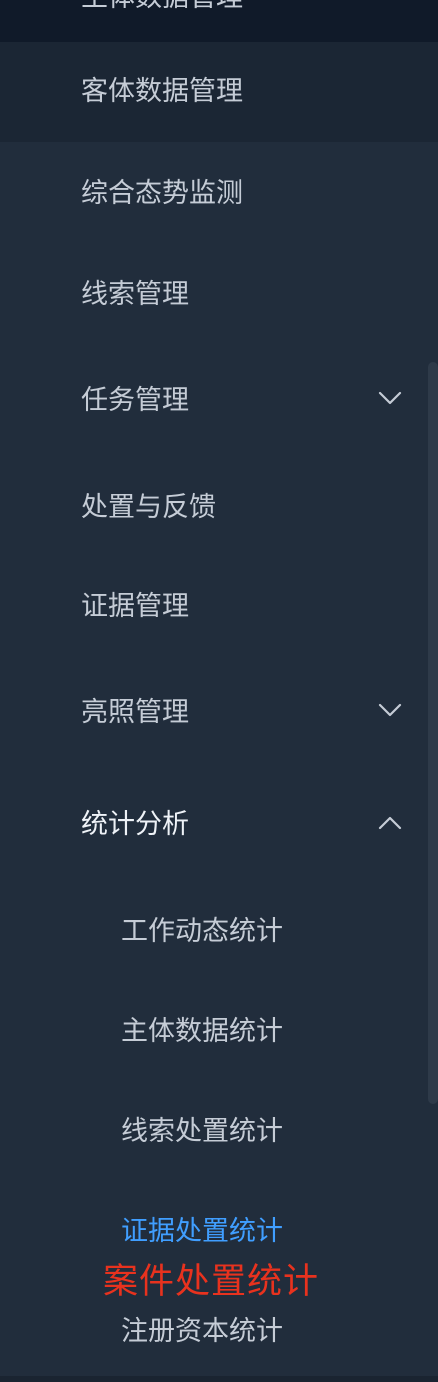  What do you see at coordinates (202, 1131) in the screenshot?
I see `submenu-item-label: 线索处置统计` at bounding box center [202, 1131].